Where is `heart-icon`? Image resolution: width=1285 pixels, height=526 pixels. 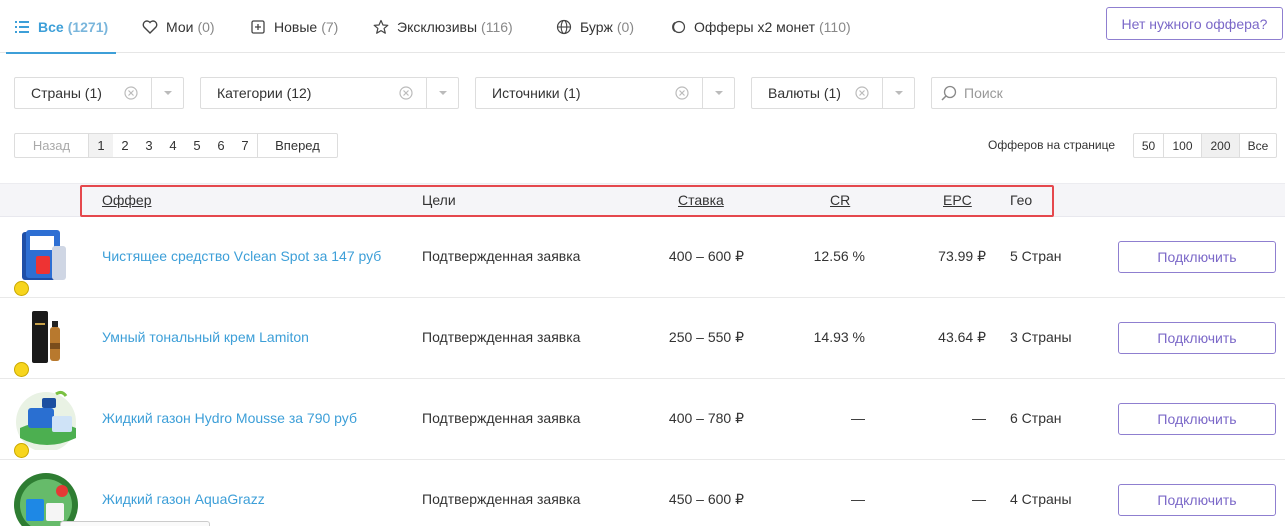
heart-icon is located at coordinates (150, 27).